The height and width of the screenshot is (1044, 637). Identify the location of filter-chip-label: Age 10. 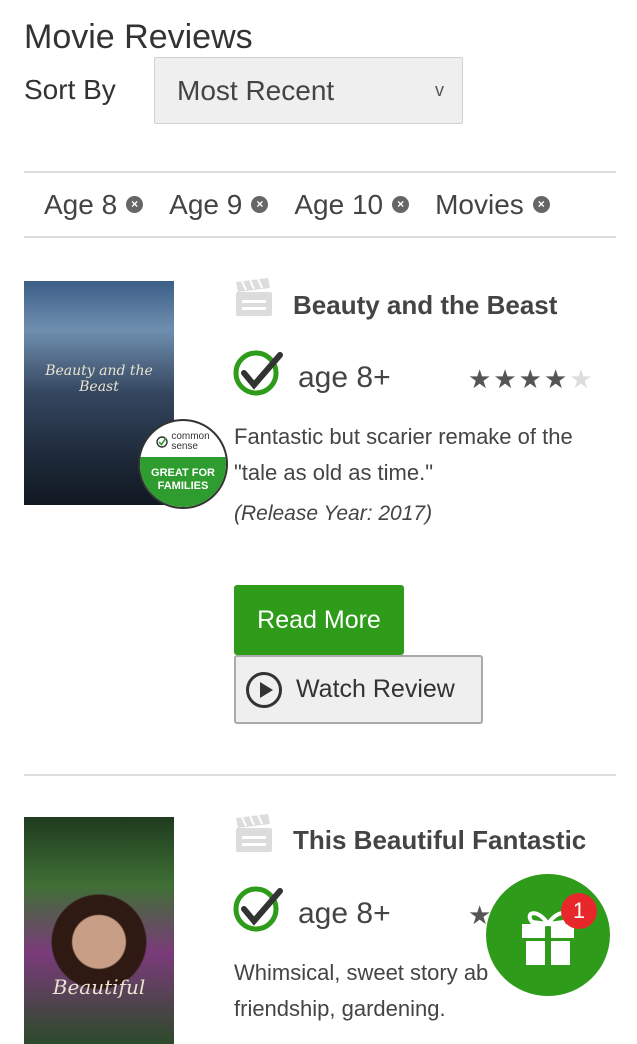
(339, 204).